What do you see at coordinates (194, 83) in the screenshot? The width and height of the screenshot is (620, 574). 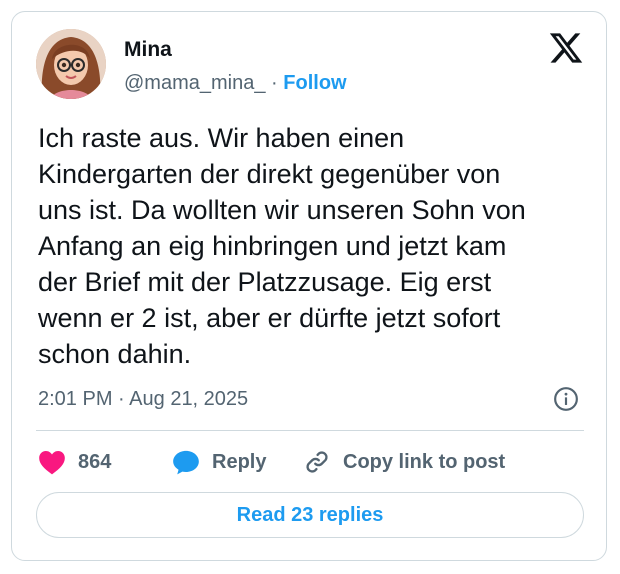 I see `author-handle: @mama_mina_` at bounding box center [194, 83].